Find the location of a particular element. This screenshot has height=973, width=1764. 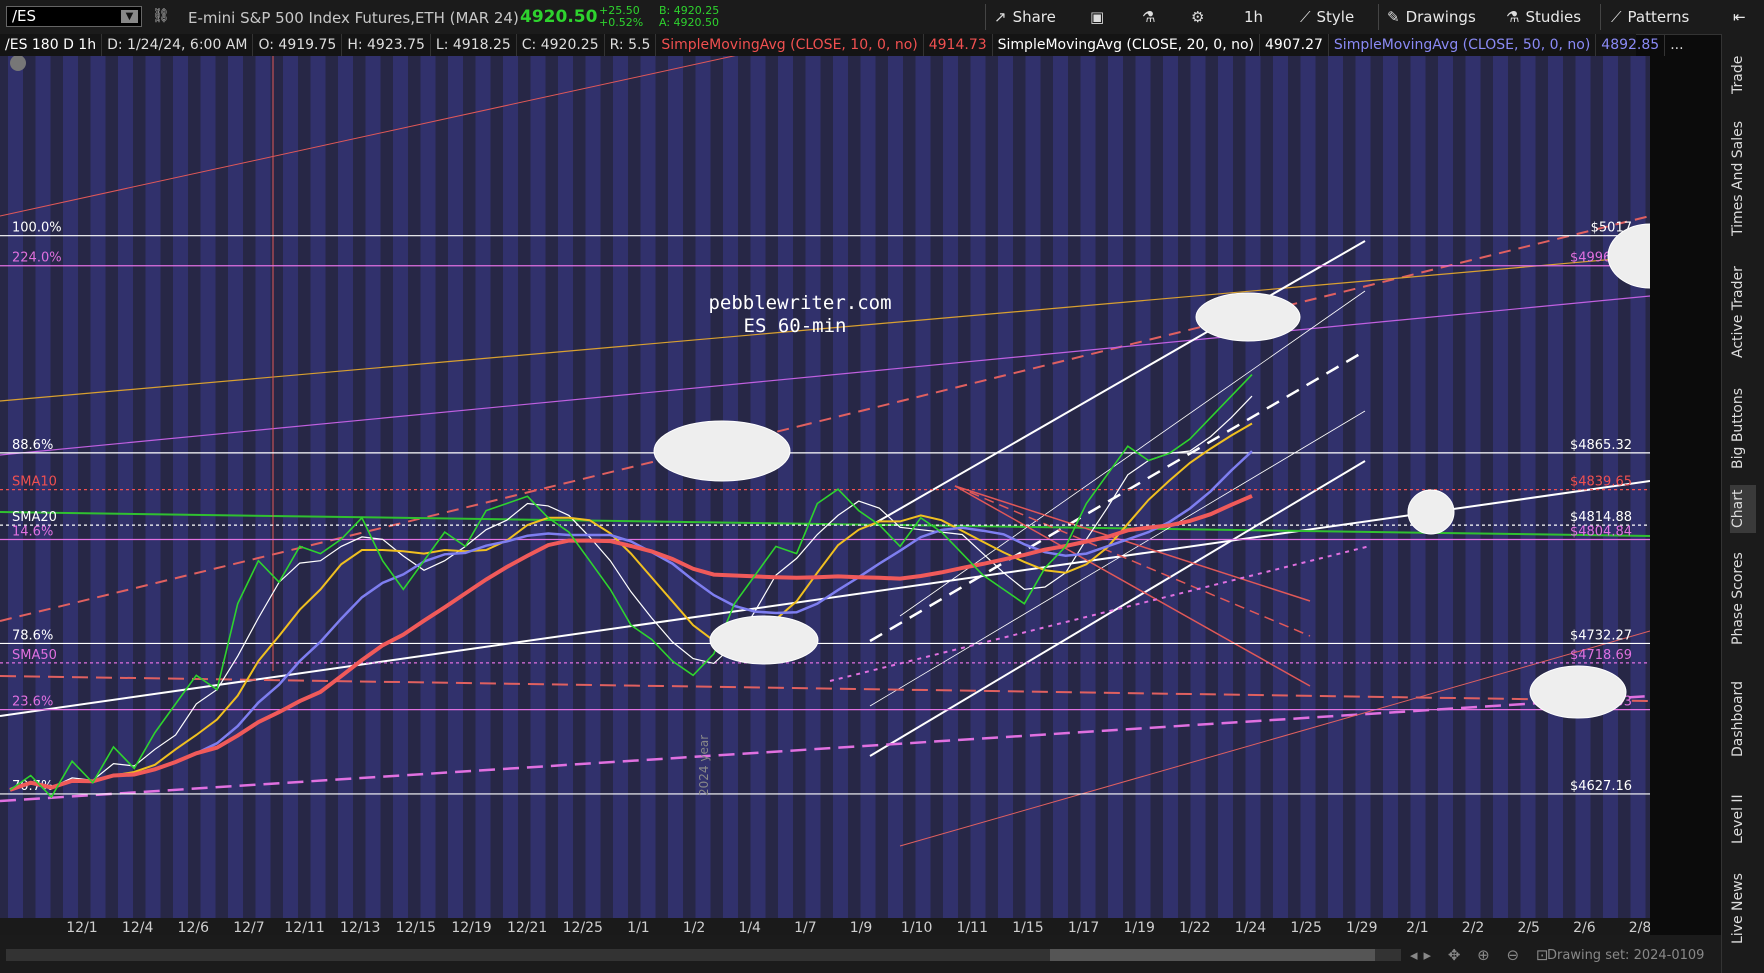

style-button: ⟋ Style is located at coordinates (1327, 17).